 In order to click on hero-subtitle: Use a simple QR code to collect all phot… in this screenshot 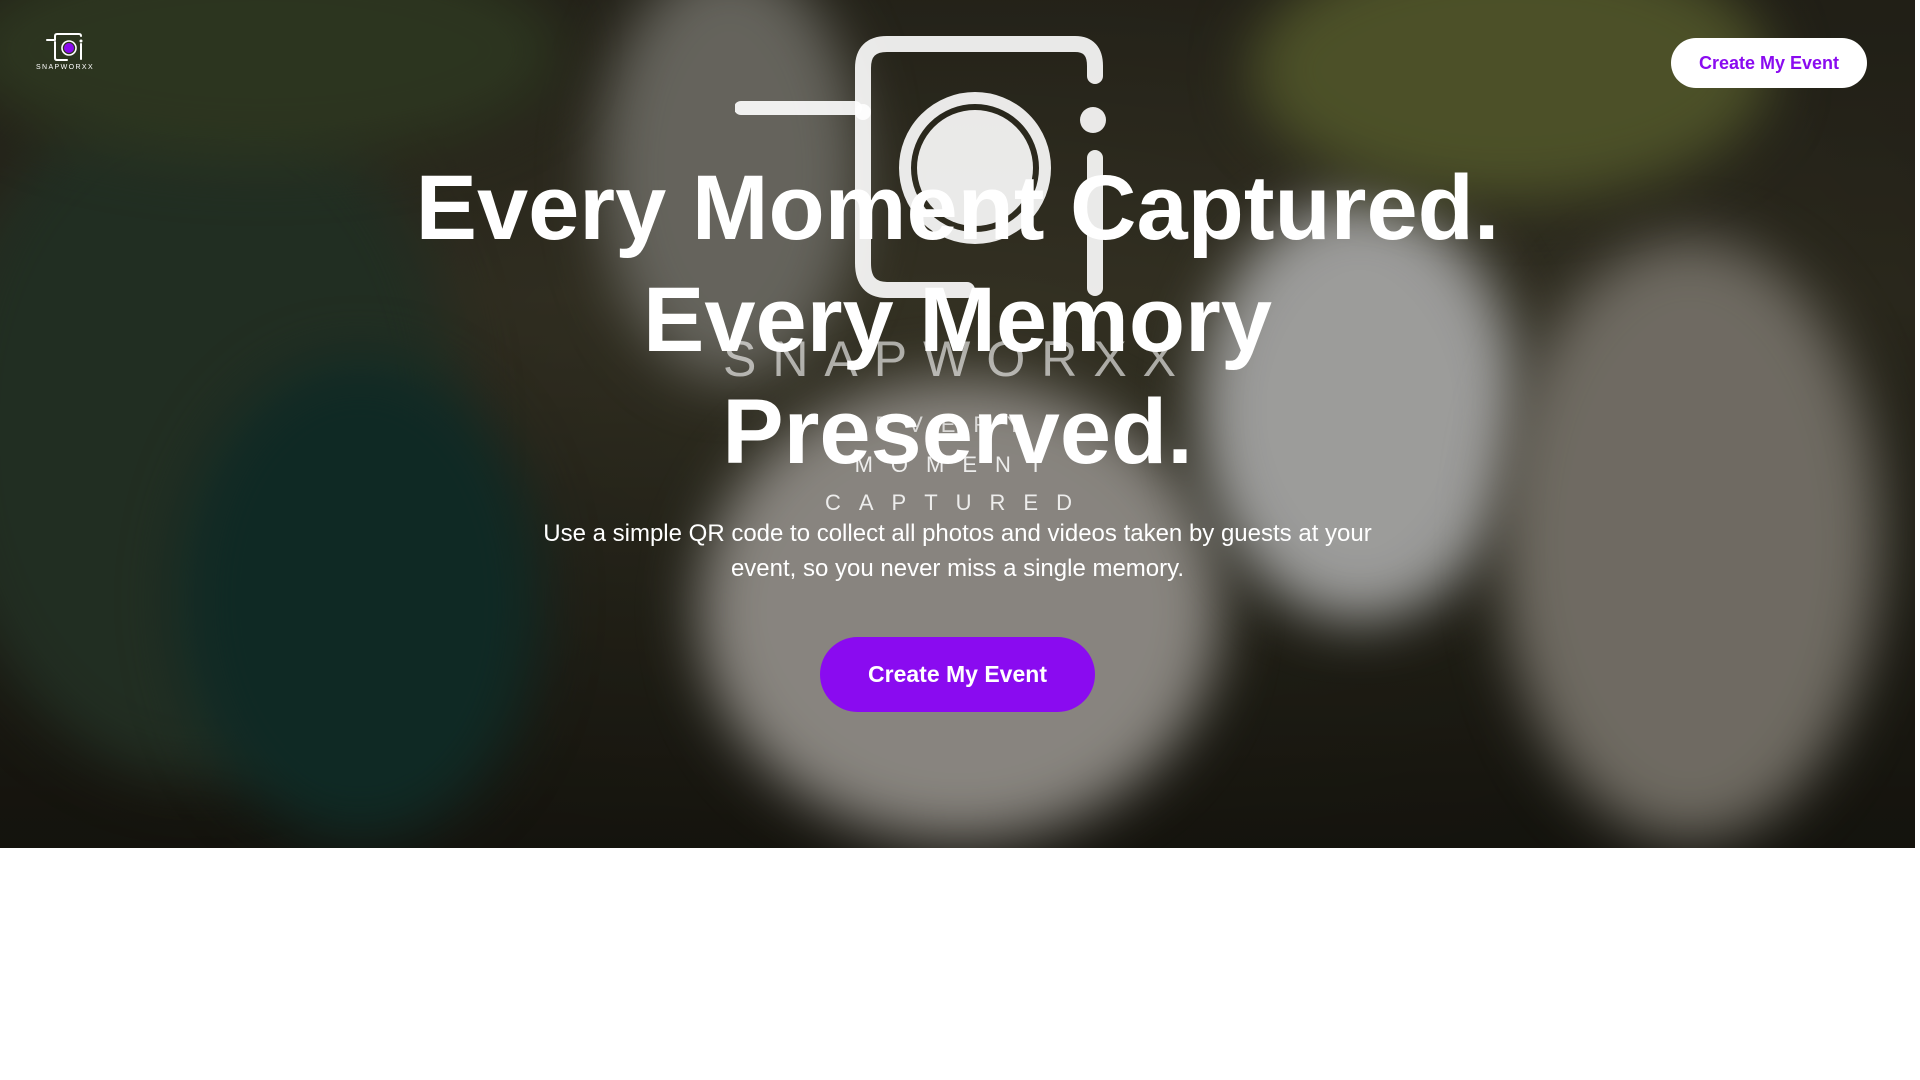, I will do `click(957, 551)`.